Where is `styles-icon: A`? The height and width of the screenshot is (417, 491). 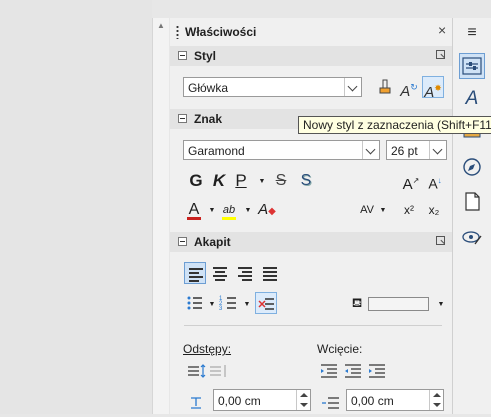
styles-icon: A is located at coordinates (472, 98).